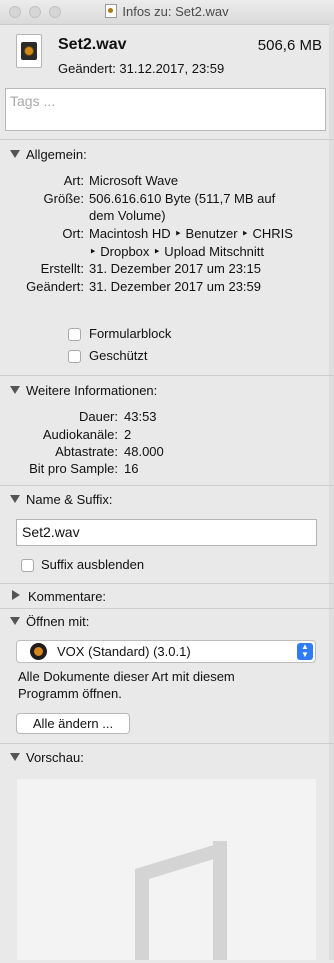 The width and height of the screenshot is (334, 963). What do you see at coordinates (73, 468) in the screenshot?
I see `bit-depth-label: Bit pro Sample:` at bounding box center [73, 468].